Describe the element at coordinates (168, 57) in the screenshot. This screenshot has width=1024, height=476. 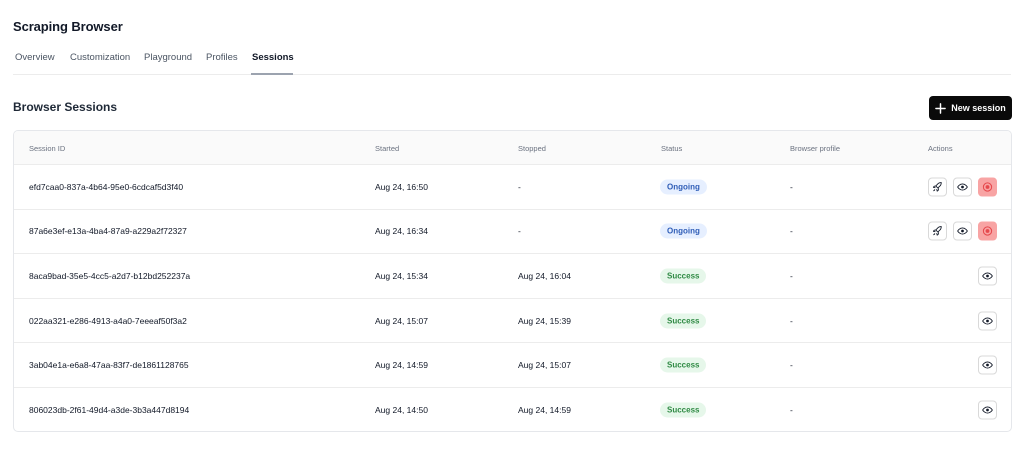
I see `tab-playground: Playground` at that location.